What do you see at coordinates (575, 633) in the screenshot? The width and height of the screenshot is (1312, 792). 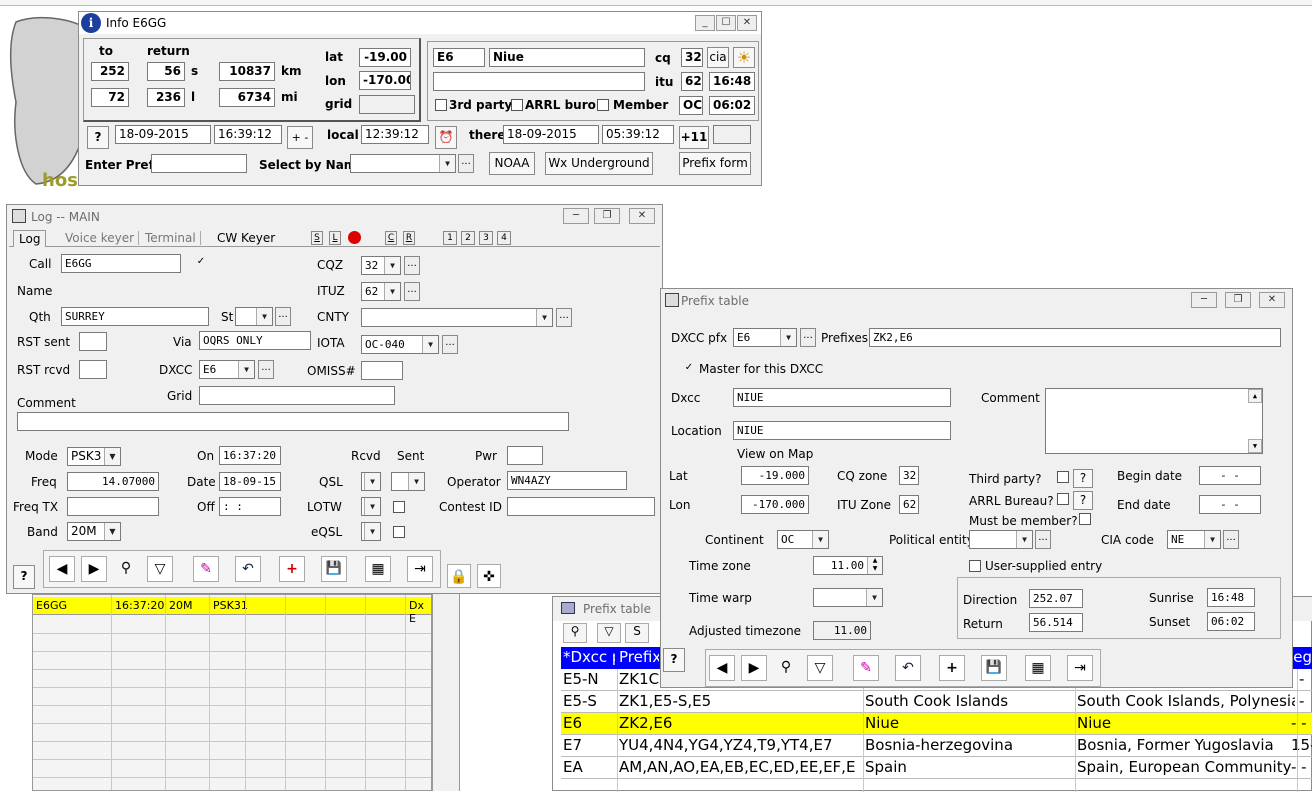 I see `binoculars-icon: ⚲` at bounding box center [575, 633].